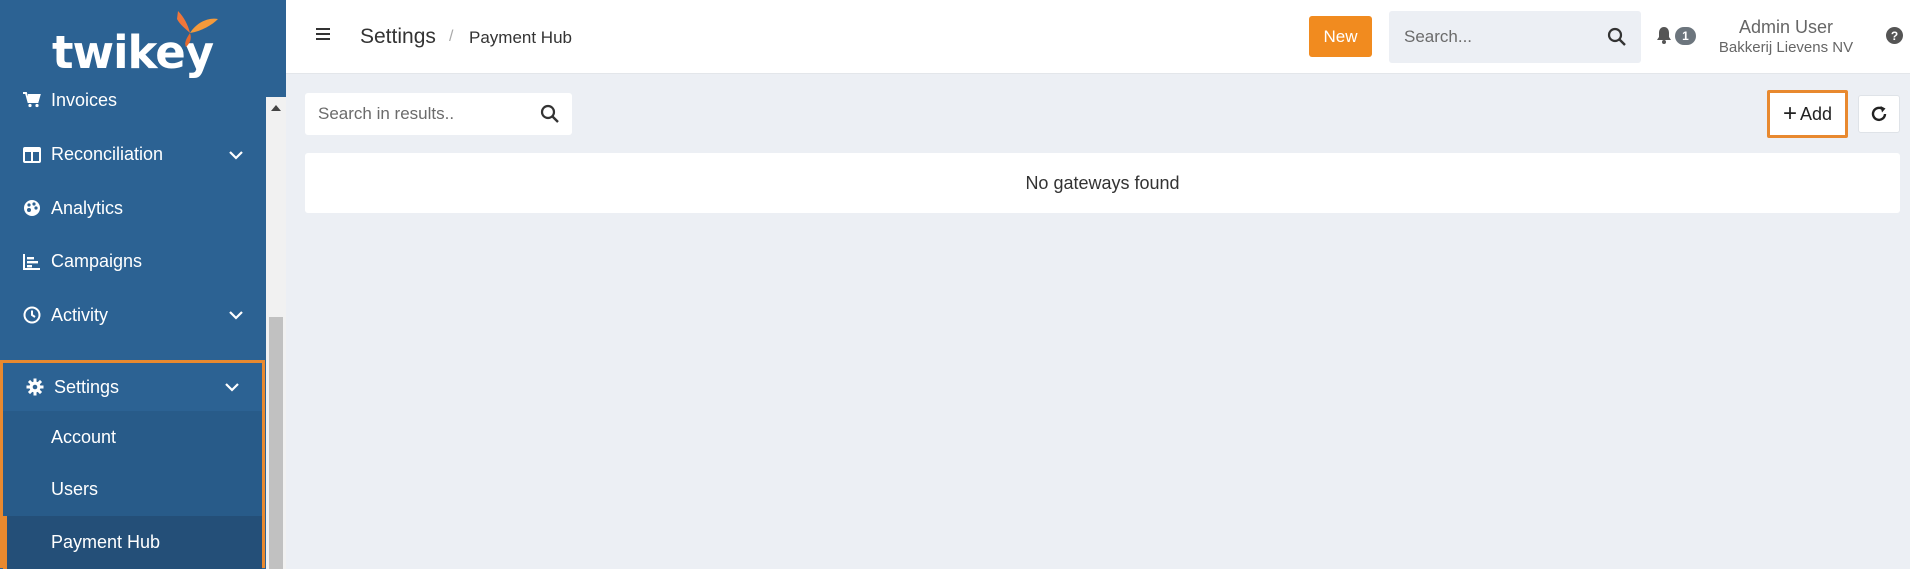  I want to click on bell-icon, so click(1664, 35).